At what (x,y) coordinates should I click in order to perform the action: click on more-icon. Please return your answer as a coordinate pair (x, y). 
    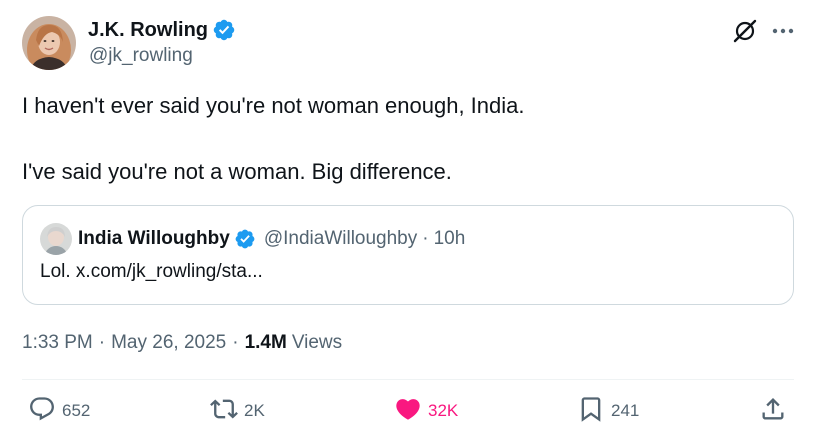
    Looking at the image, I should click on (783, 31).